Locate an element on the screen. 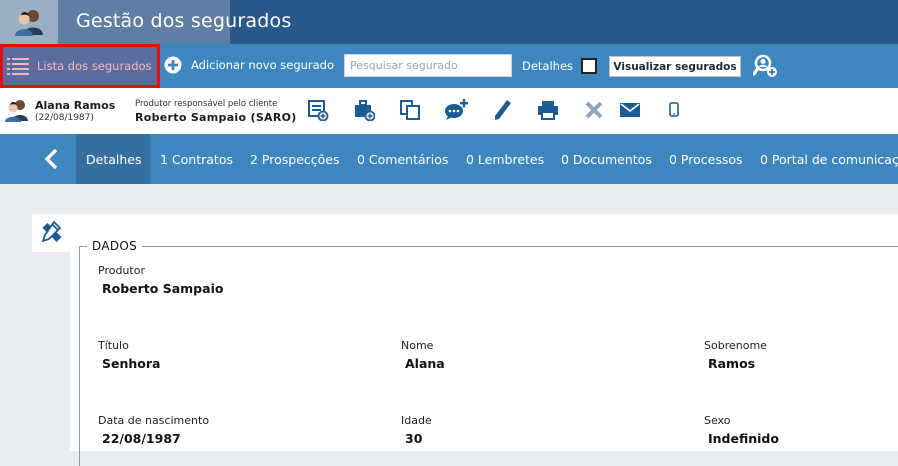 The height and width of the screenshot is (466, 898). producer-name: Roberto Sampaio (SARO) is located at coordinates (216, 117).